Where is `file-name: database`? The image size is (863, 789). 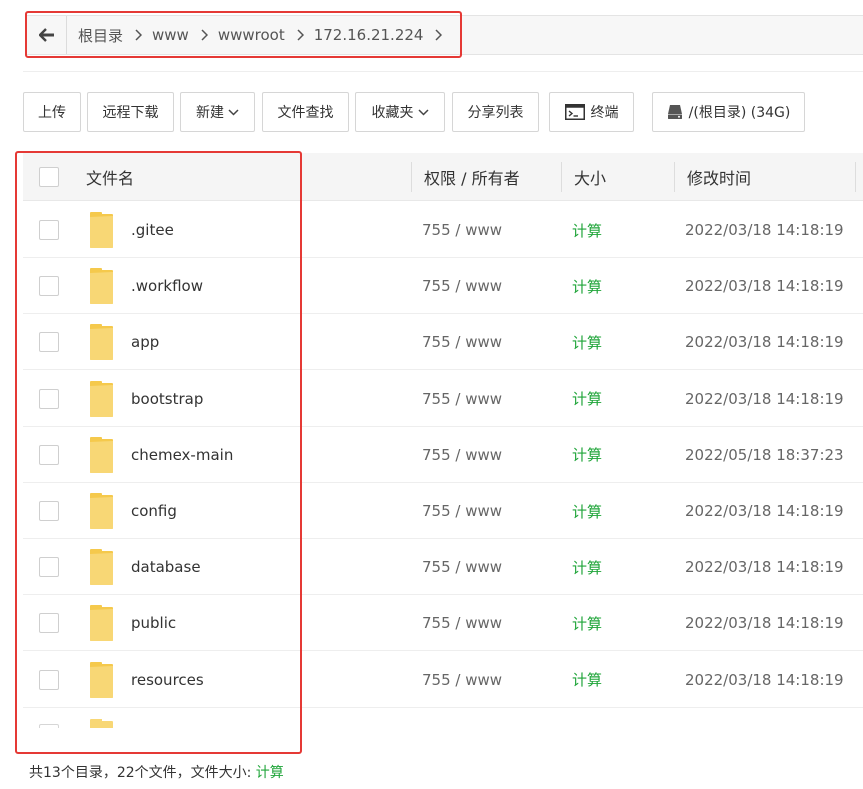
file-name: database is located at coordinates (166, 567).